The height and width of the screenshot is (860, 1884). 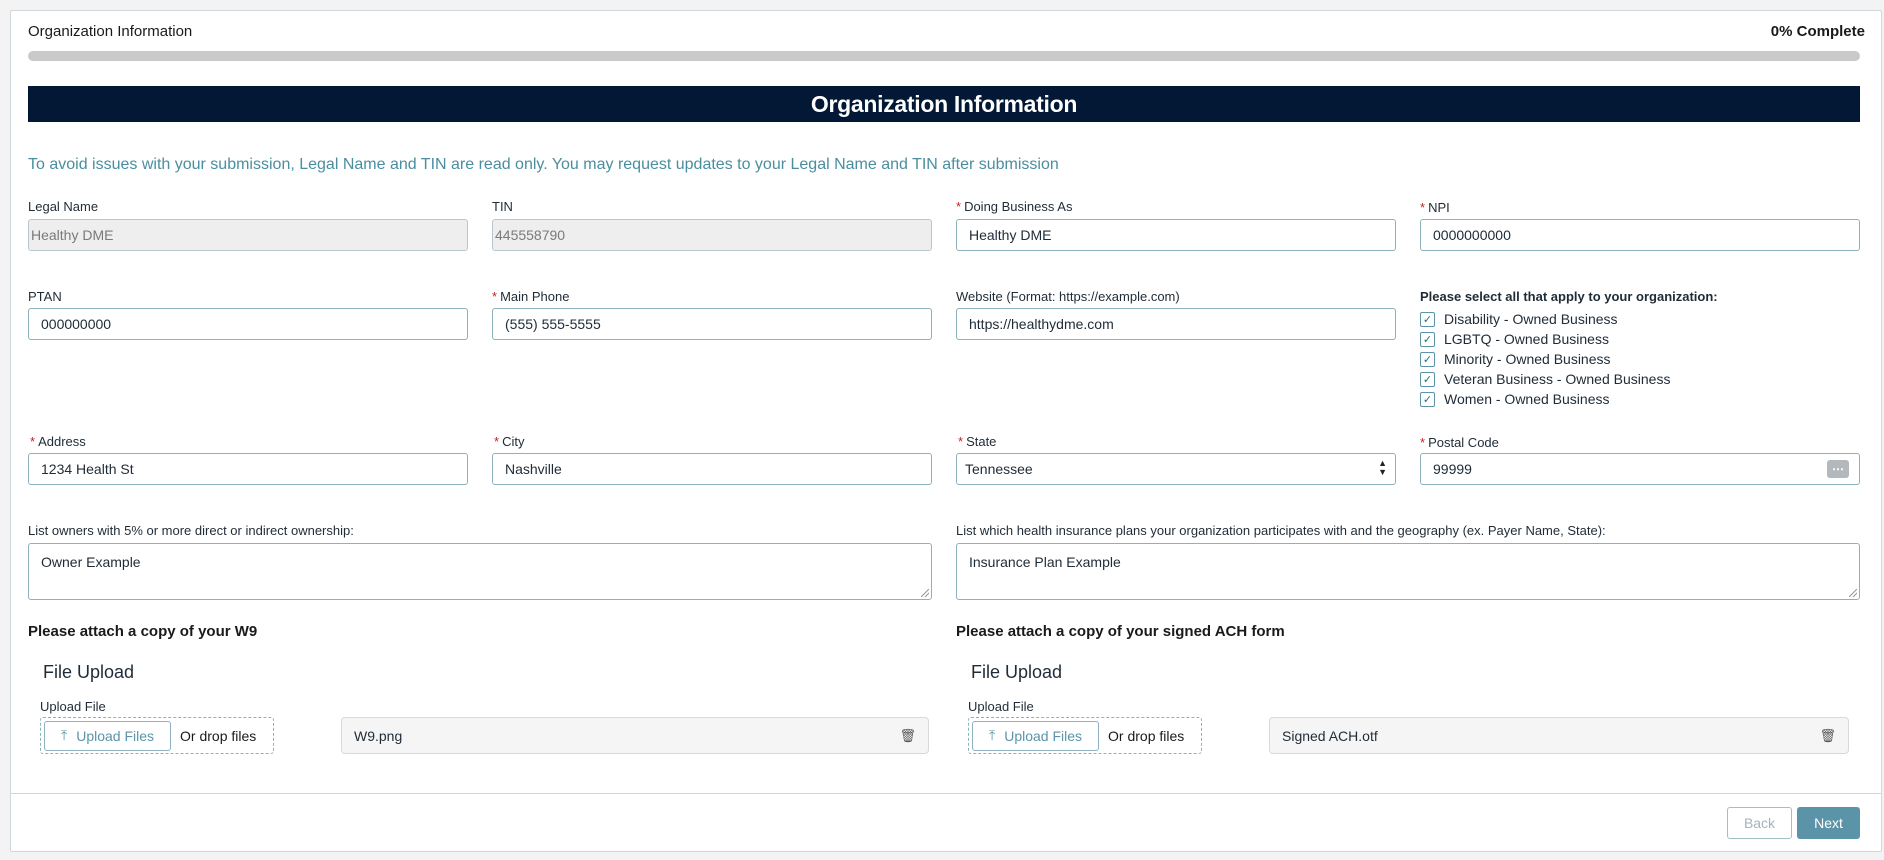 I want to click on ach-file-chip: Signed ACH.otf 🗑, so click(x=1559, y=735).